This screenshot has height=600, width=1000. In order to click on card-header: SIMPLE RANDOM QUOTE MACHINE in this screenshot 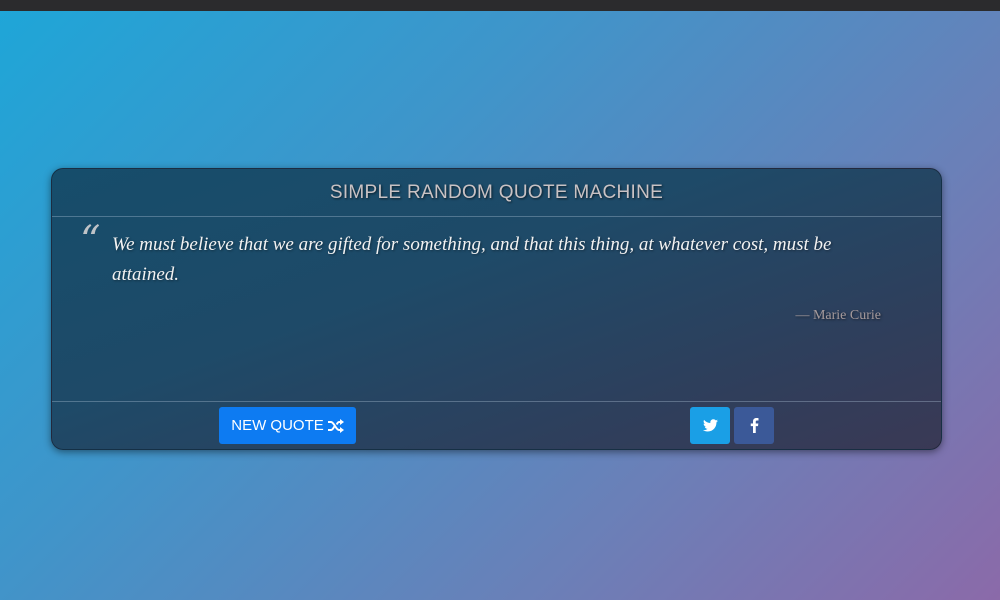, I will do `click(496, 193)`.